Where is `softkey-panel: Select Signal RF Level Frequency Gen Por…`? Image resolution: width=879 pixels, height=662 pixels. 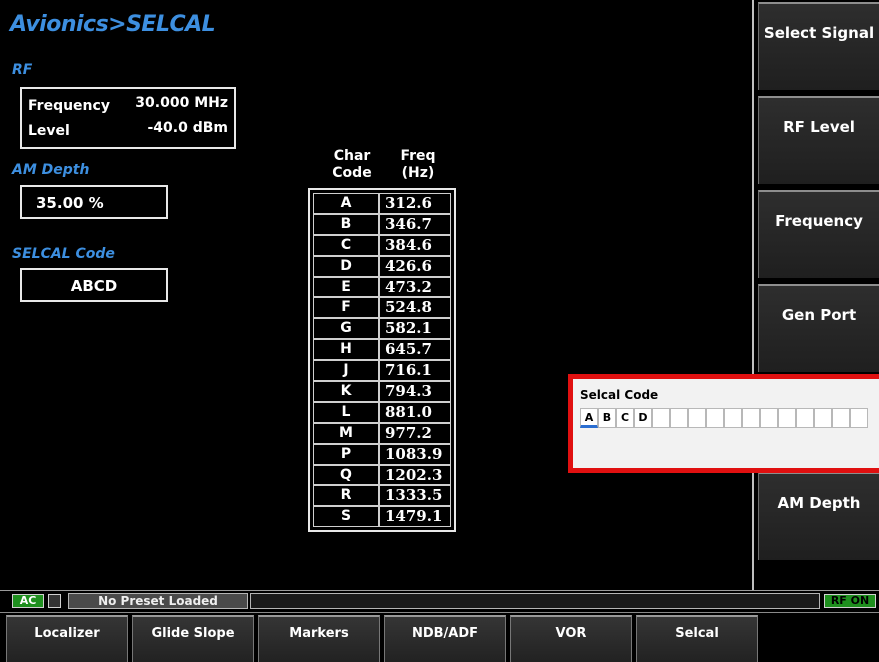 softkey-panel: Select Signal RF Level Frequency Gen Por… is located at coordinates (815, 295).